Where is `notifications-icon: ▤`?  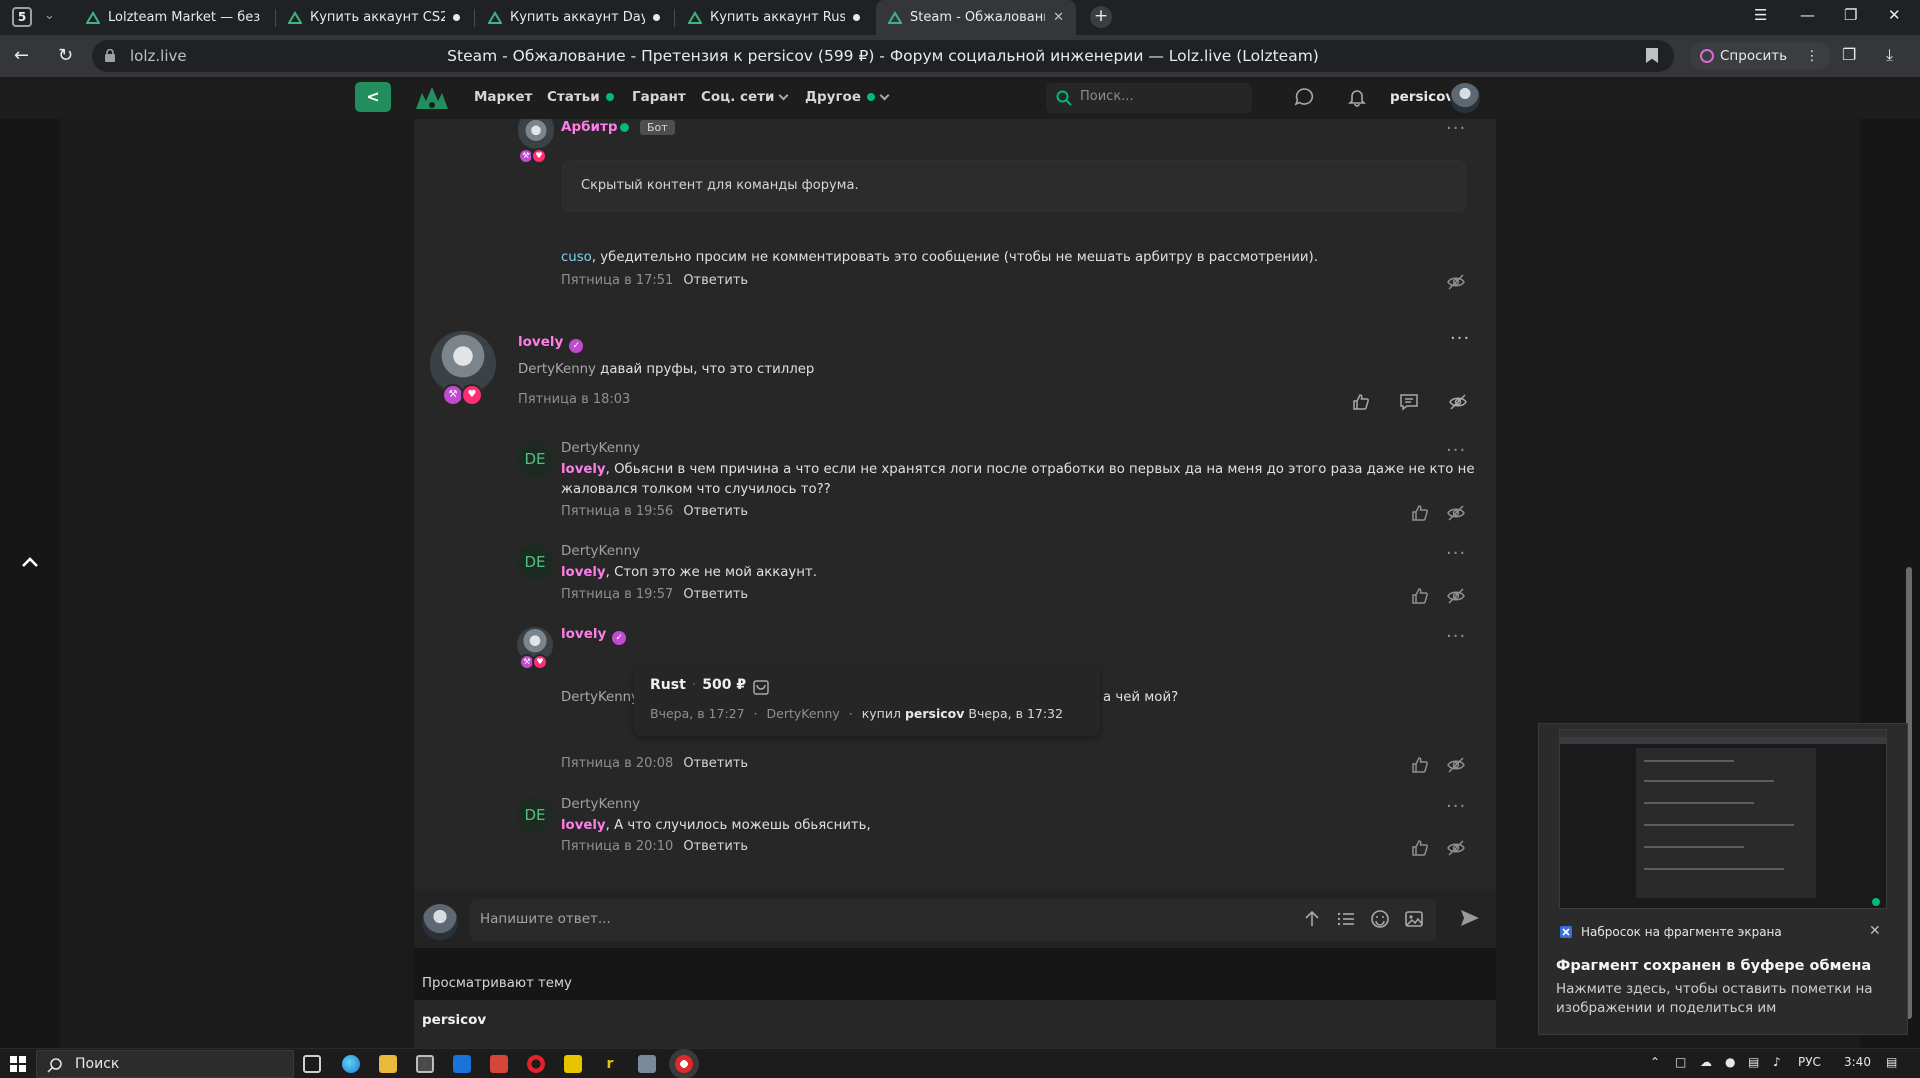
notifications-icon: ▤ is located at coordinates (1891, 1062).